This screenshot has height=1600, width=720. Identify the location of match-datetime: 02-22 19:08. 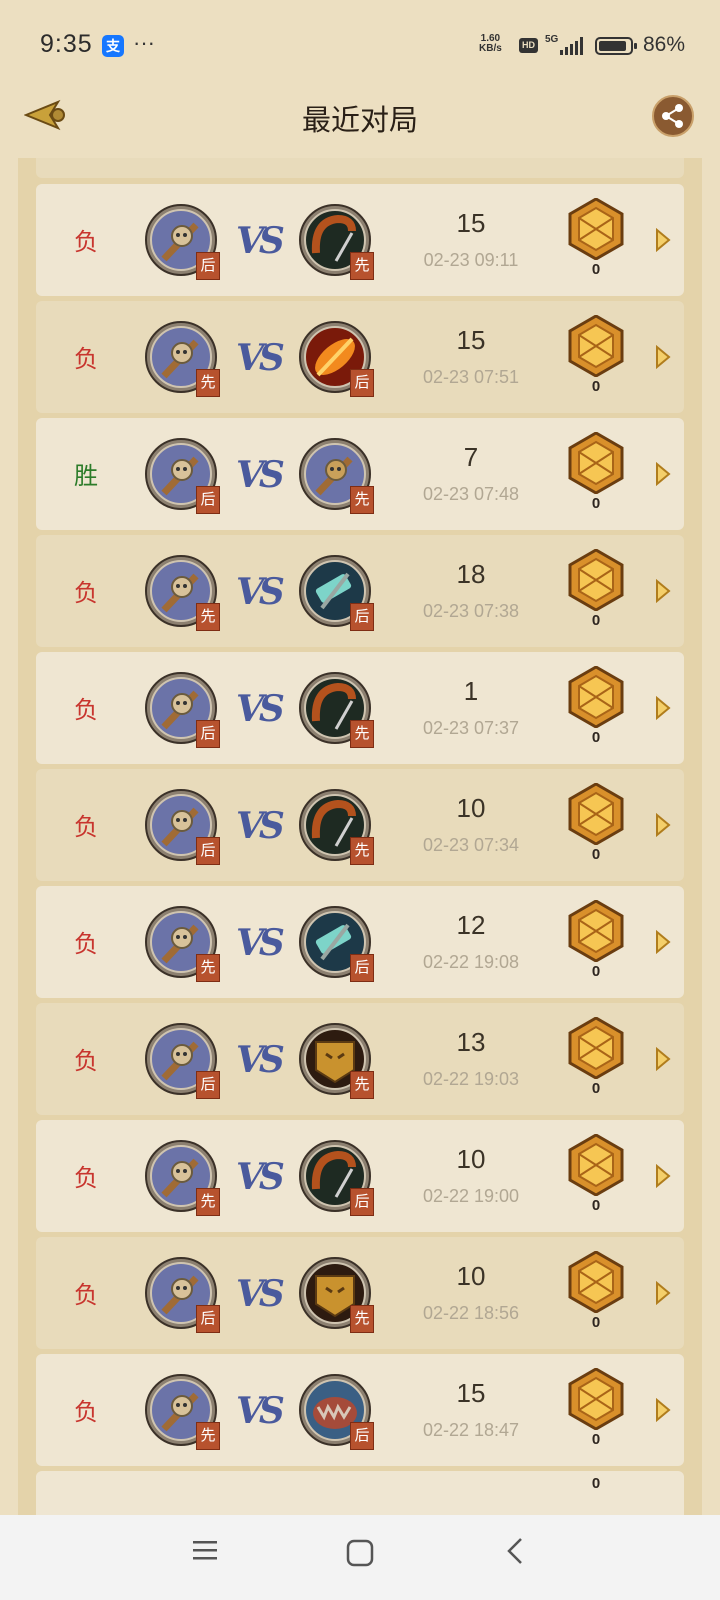
(471, 962).